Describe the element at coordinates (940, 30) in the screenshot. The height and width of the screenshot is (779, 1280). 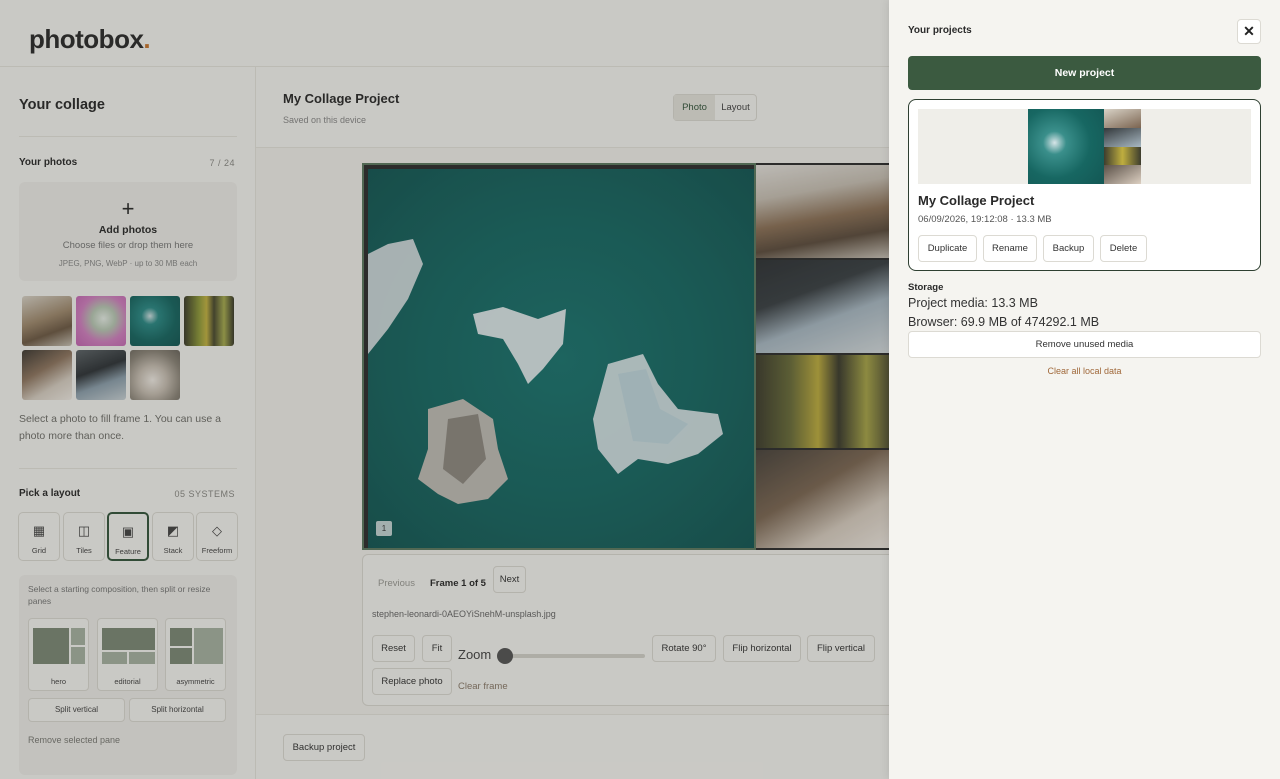
I see `drawer-title: Your projects` at that location.